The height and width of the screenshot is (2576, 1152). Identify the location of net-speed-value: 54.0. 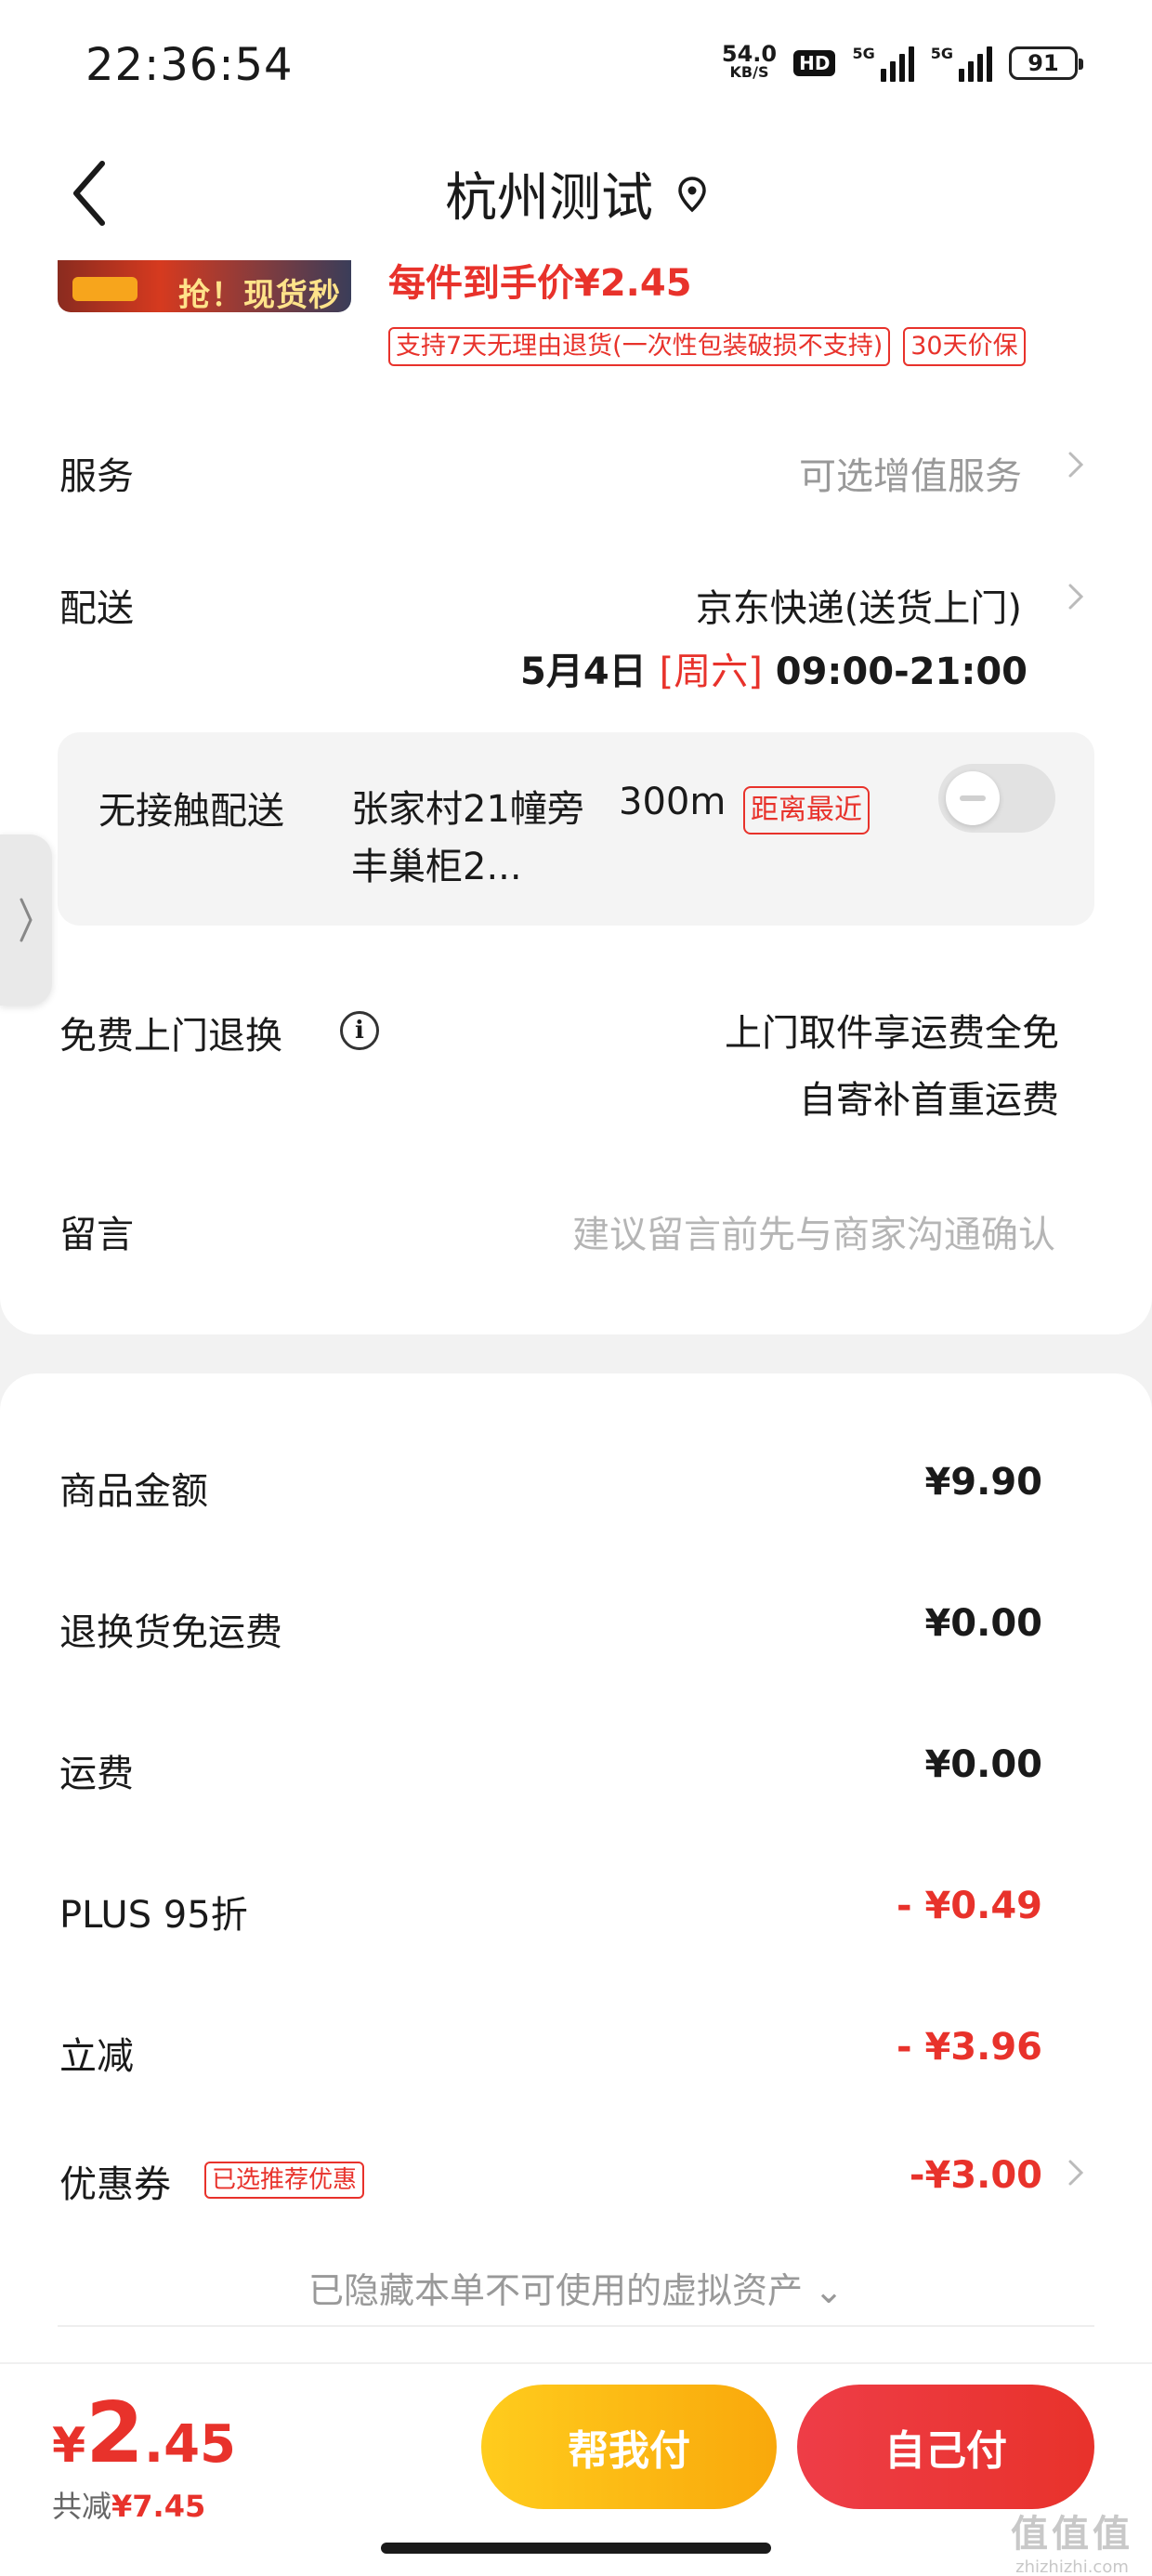
(749, 54).